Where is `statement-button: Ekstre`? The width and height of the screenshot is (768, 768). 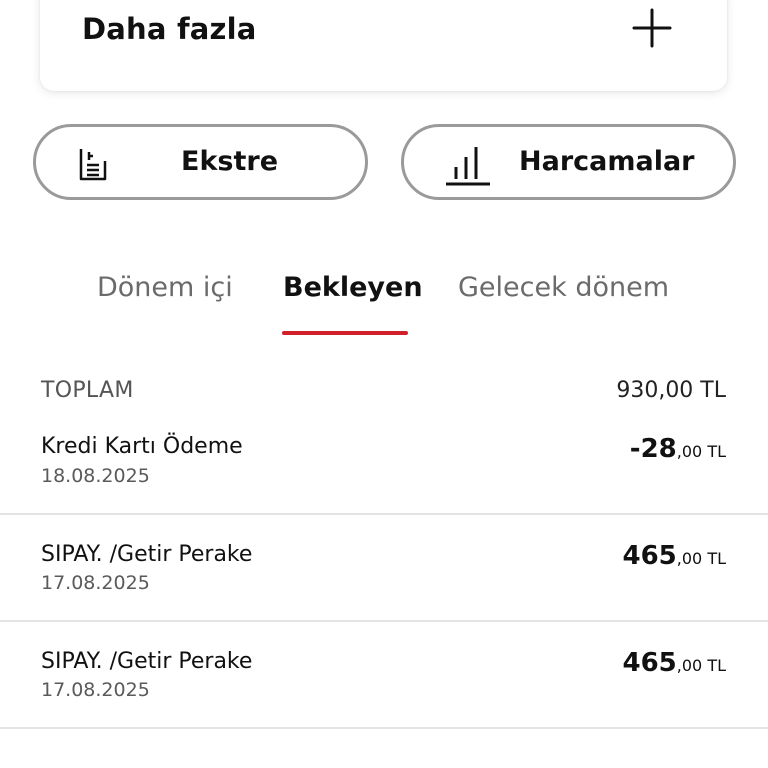
statement-button: Ekstre is located at coordinates (200, 162).